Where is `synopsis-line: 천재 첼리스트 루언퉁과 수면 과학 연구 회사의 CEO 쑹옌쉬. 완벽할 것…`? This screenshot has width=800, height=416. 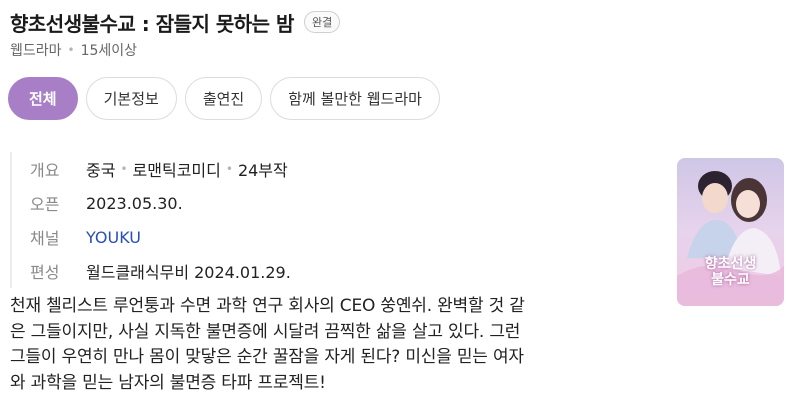
synopsis-line: 천재 첼리스트 루언퉁과 수면 과학 연구 회사의 CEO 쑹옌쉬. 완벽할 것… is located at coordinates (267, 306).